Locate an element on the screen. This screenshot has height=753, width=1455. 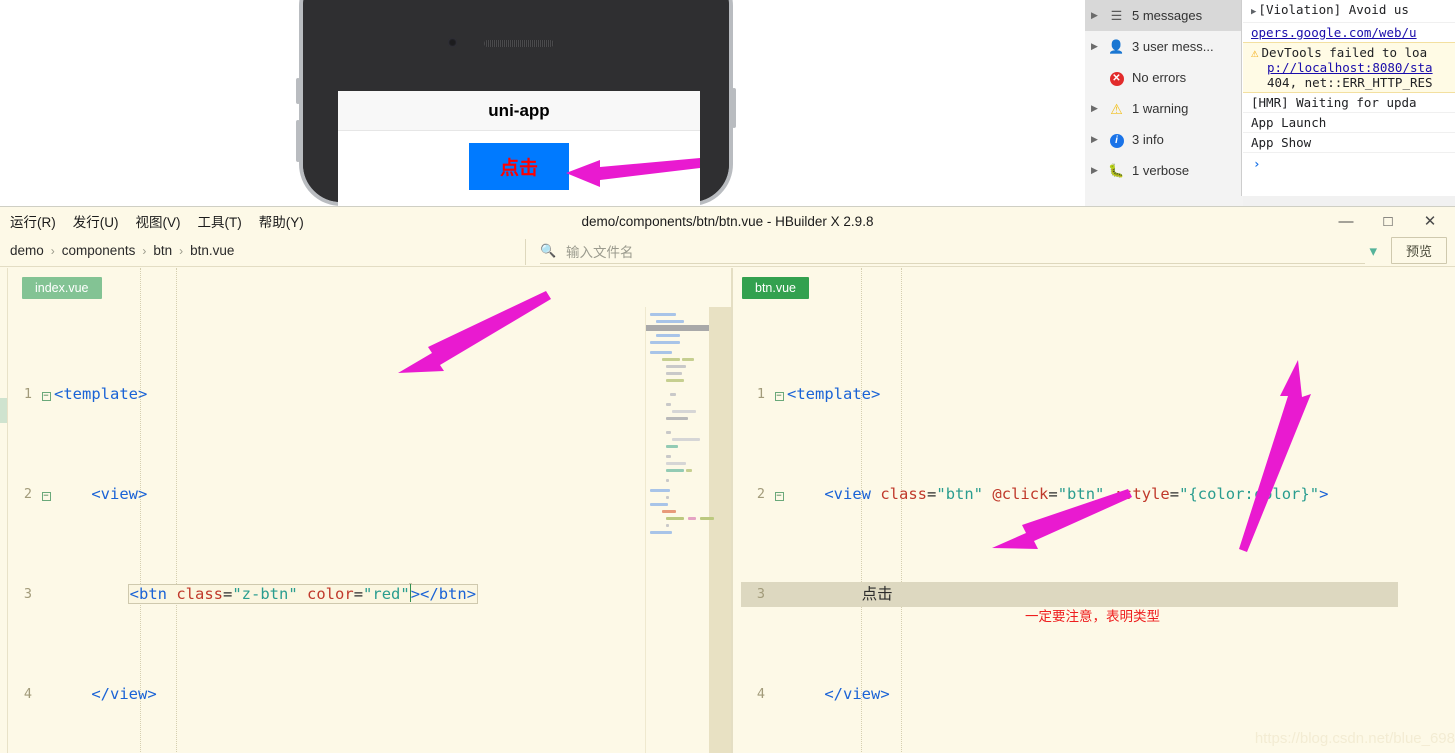
file-tab-btn-vue: btn.vue is located at coordinates (776, 288).